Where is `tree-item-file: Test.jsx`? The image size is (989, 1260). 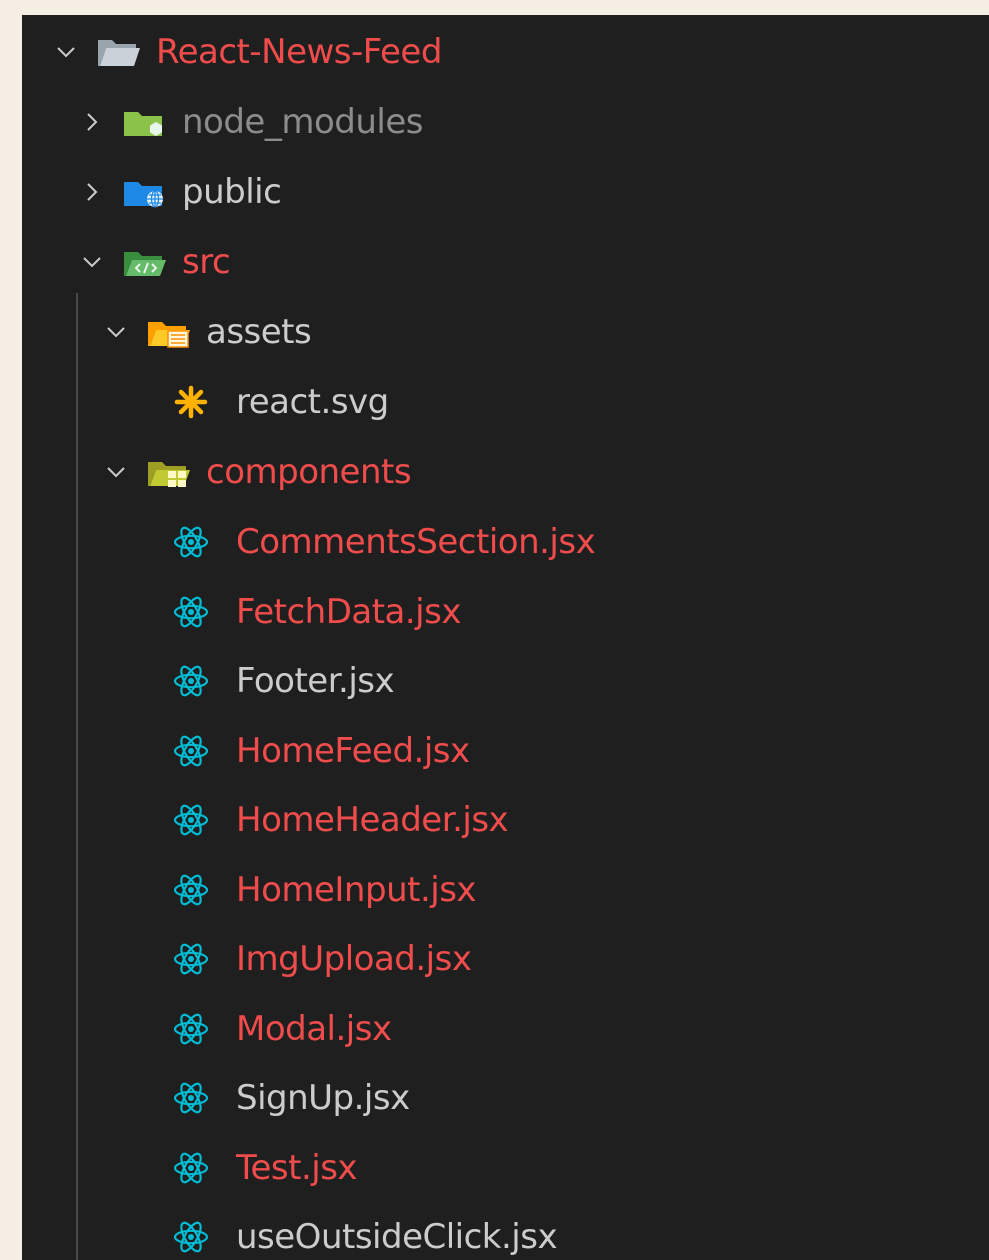
tree-item-file: Test.jsx is located at coordinates (505, 1168).